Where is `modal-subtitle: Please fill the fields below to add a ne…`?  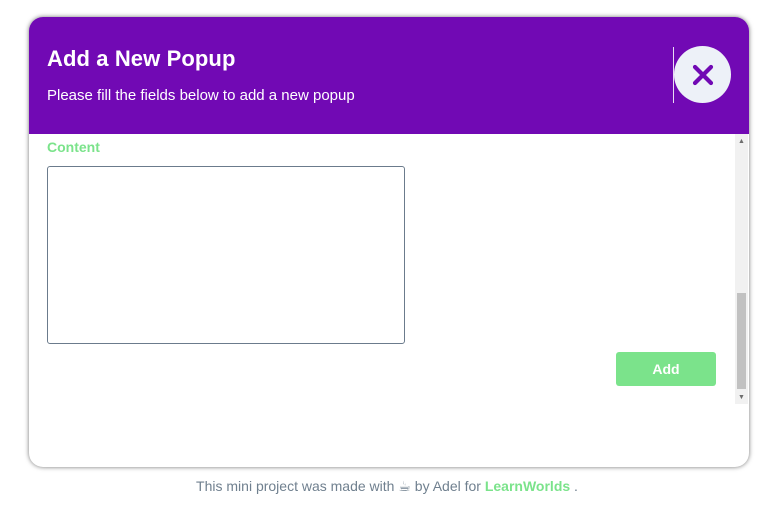 modal-subtitle: Please fill the fields below to add a ne… is located at coordinates (201, 95).